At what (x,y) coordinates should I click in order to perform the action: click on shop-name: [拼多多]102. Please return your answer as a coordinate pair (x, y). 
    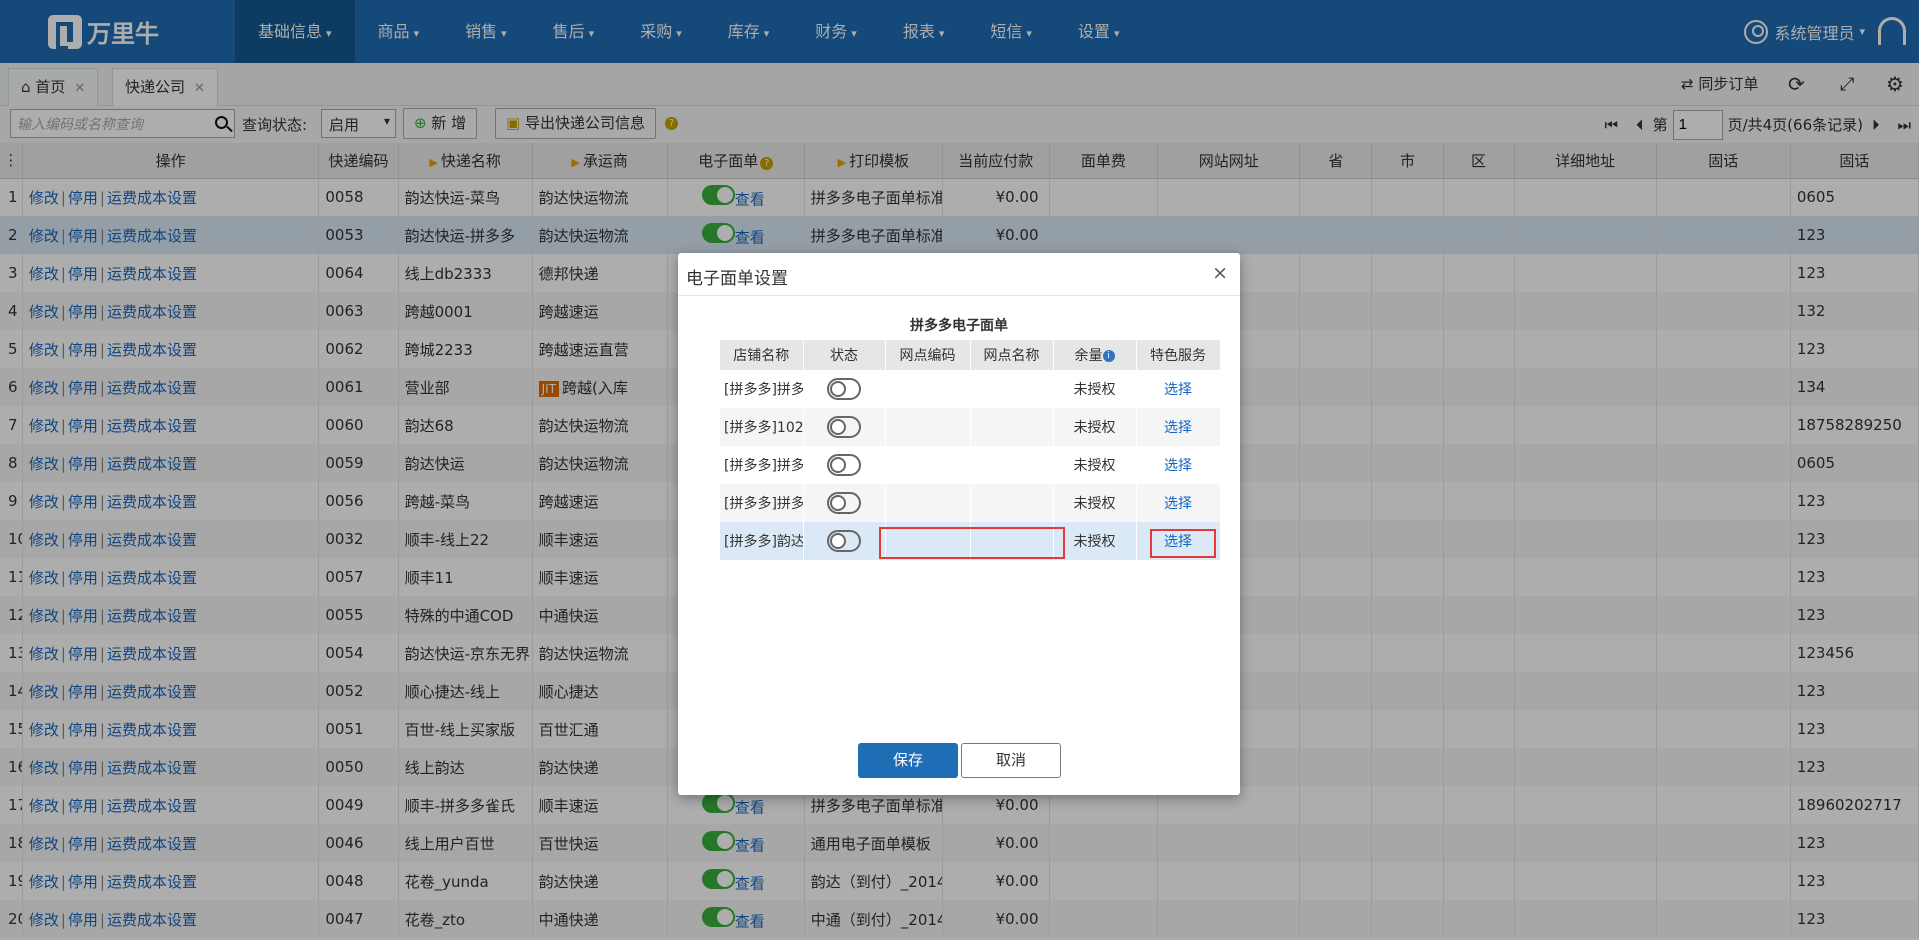
    Looking at the image, I should click on (762, 427).